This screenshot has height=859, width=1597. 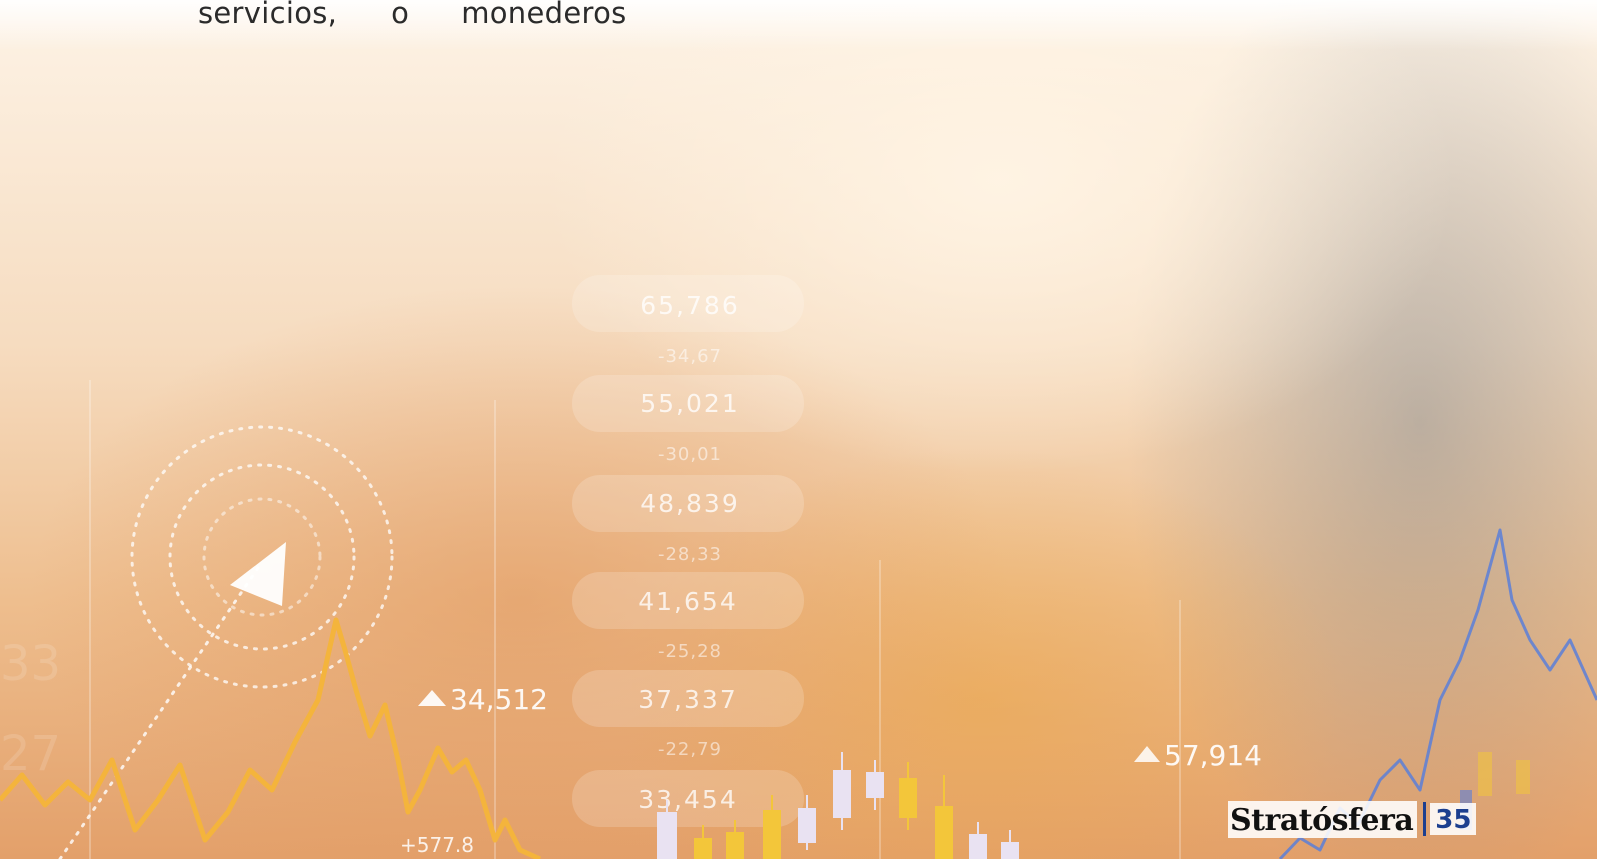 I want to click on ghost-number: 27, so click(x=30, y=754).